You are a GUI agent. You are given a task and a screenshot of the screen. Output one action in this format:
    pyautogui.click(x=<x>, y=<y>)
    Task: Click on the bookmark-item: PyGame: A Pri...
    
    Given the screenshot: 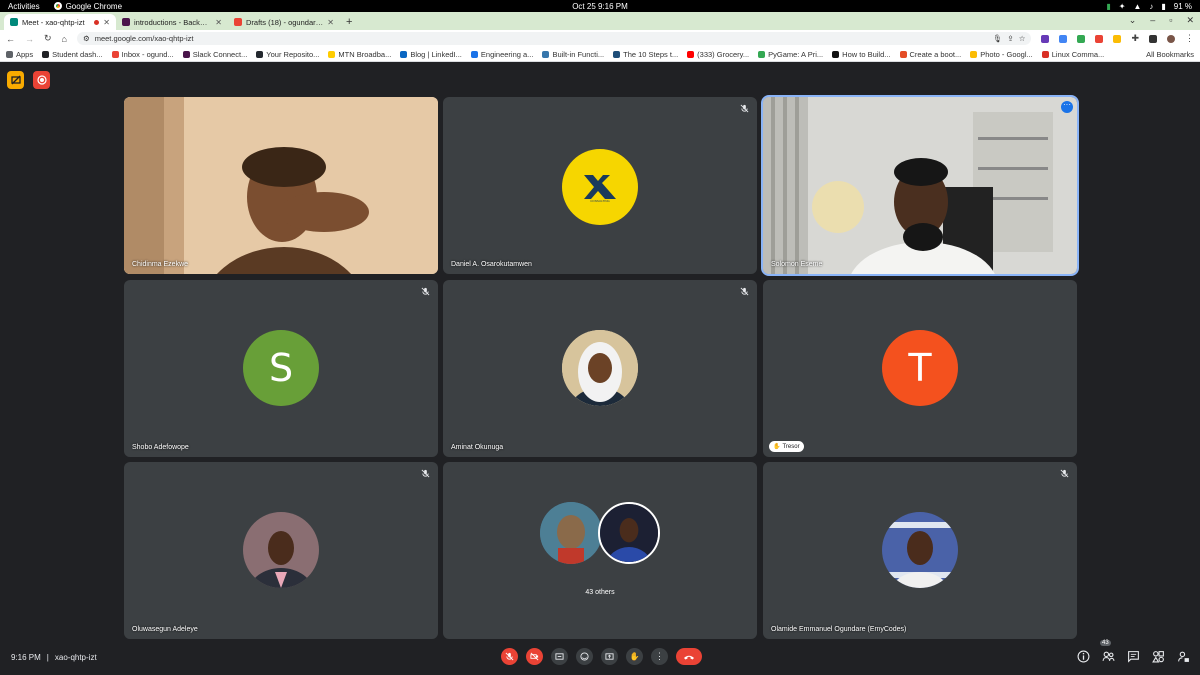 What is the action you would take?
    pyautogui.click(x=790, y=54)
    